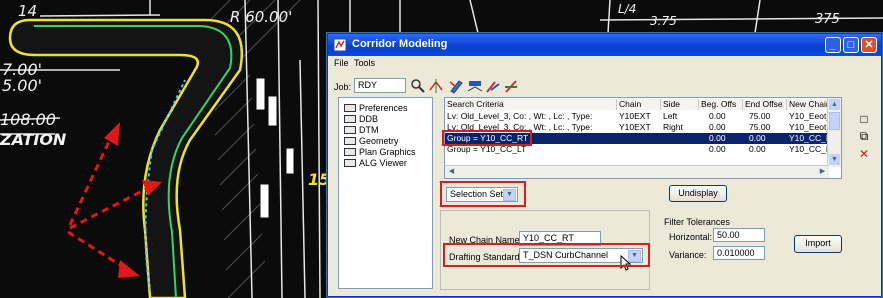 This screenshot has height=298, width=883. Describe the element at coordinates (546, 255) in the screenshot. I see `highlight-drafting-standard` at that location.